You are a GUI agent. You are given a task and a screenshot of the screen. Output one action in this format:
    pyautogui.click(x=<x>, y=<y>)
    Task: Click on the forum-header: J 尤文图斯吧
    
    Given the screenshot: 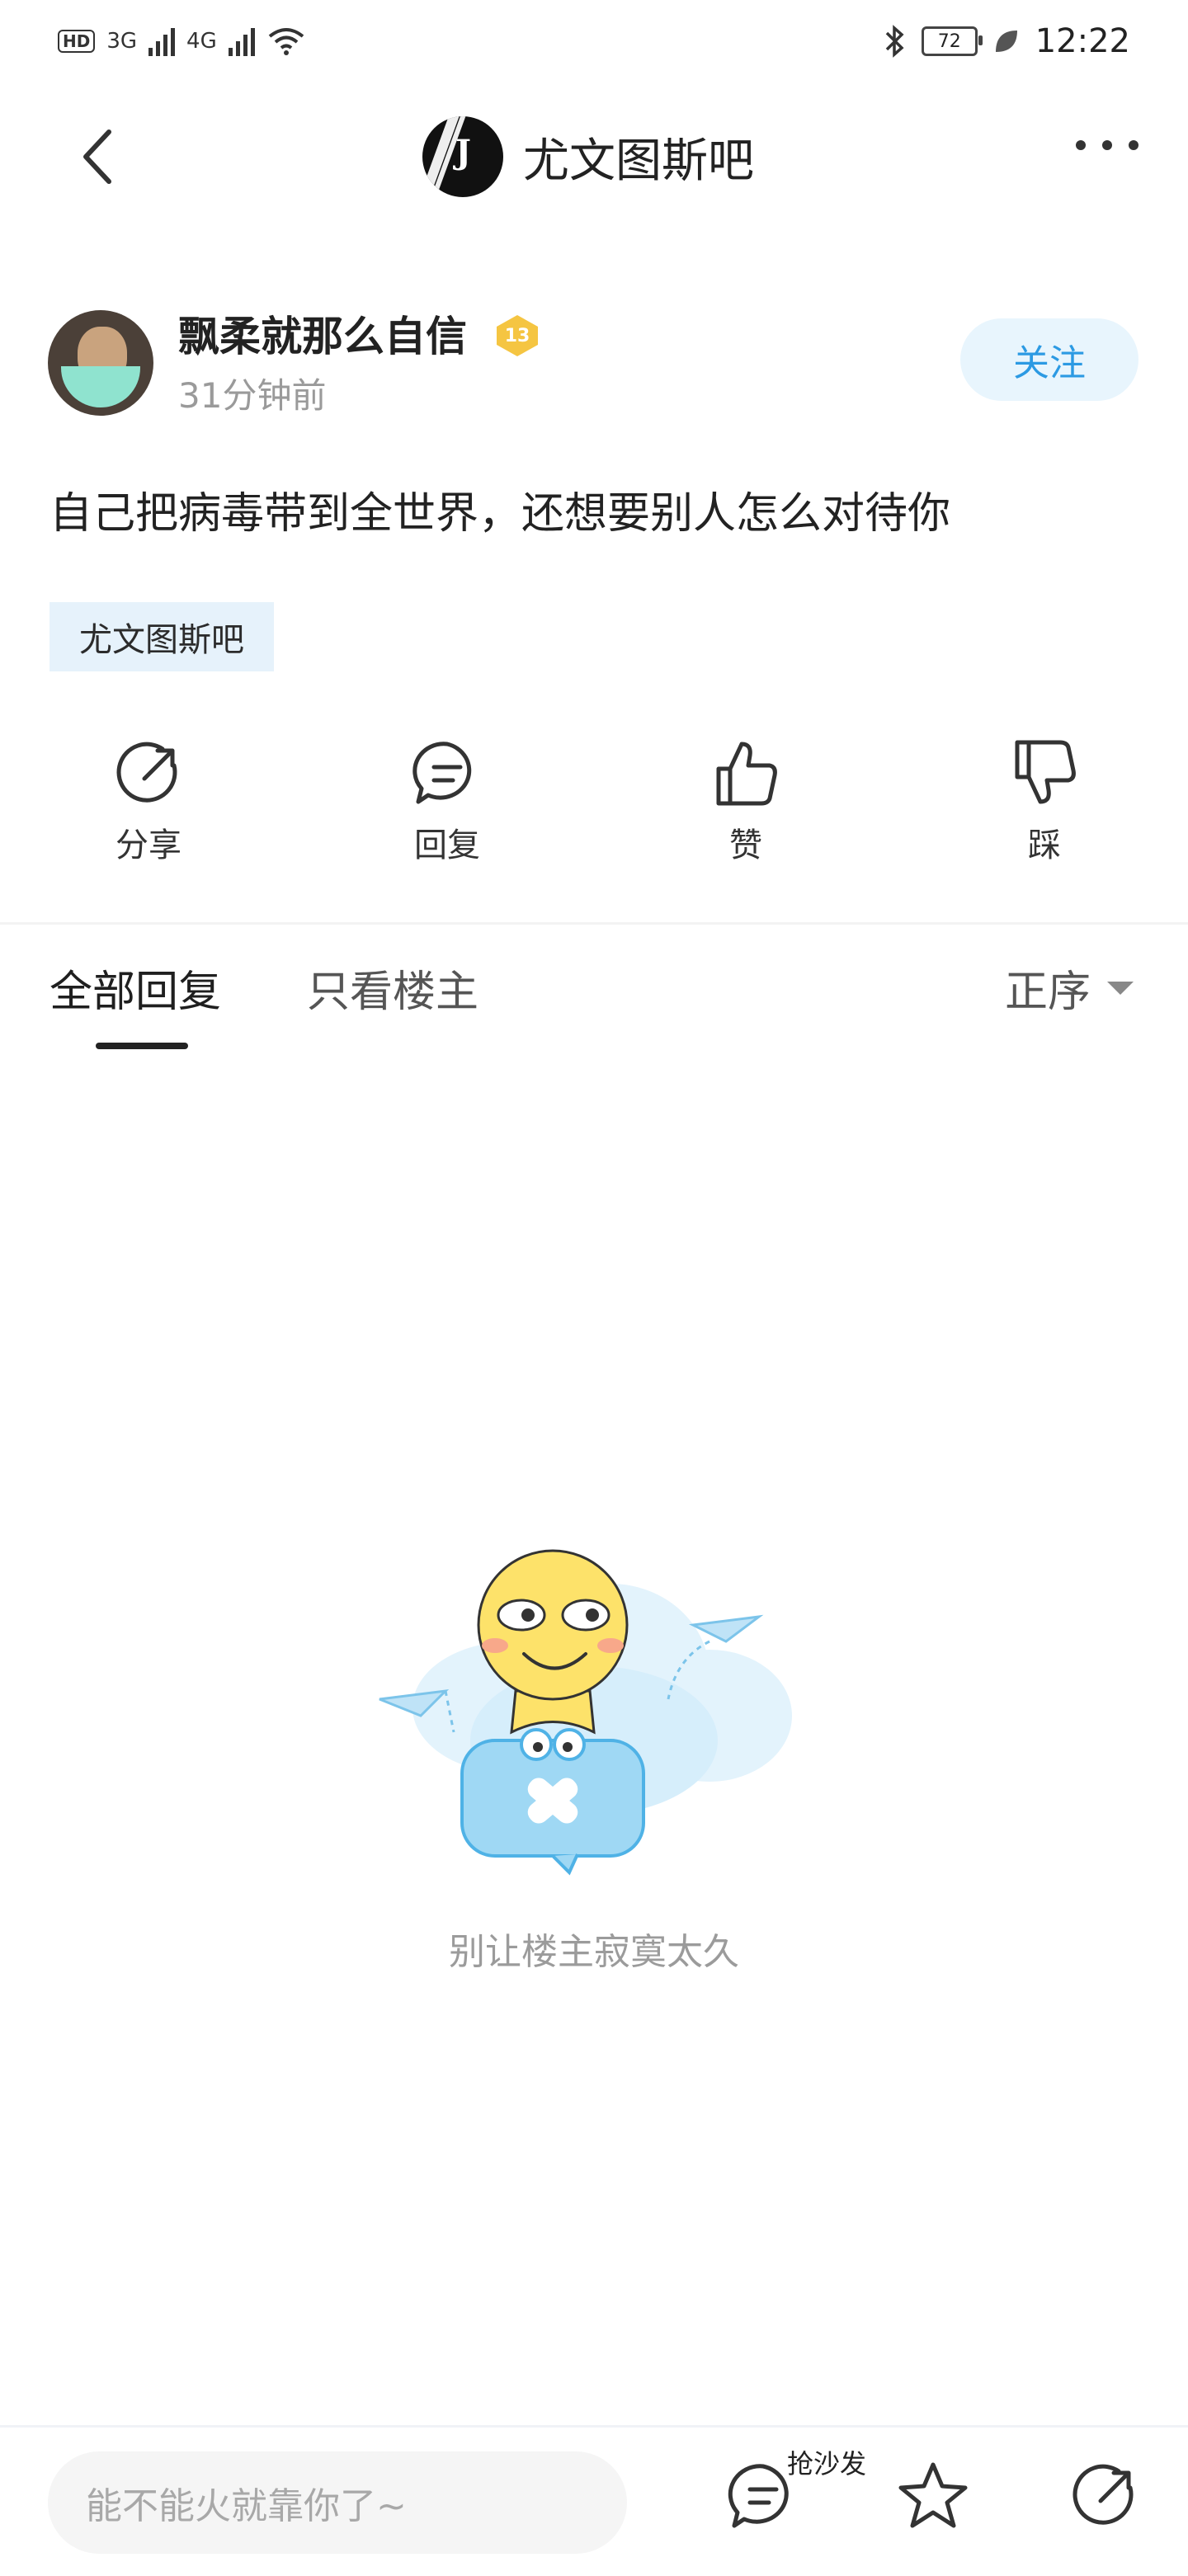 What is the action you would take?
    pyautogui.click(x=588, y=157)
    